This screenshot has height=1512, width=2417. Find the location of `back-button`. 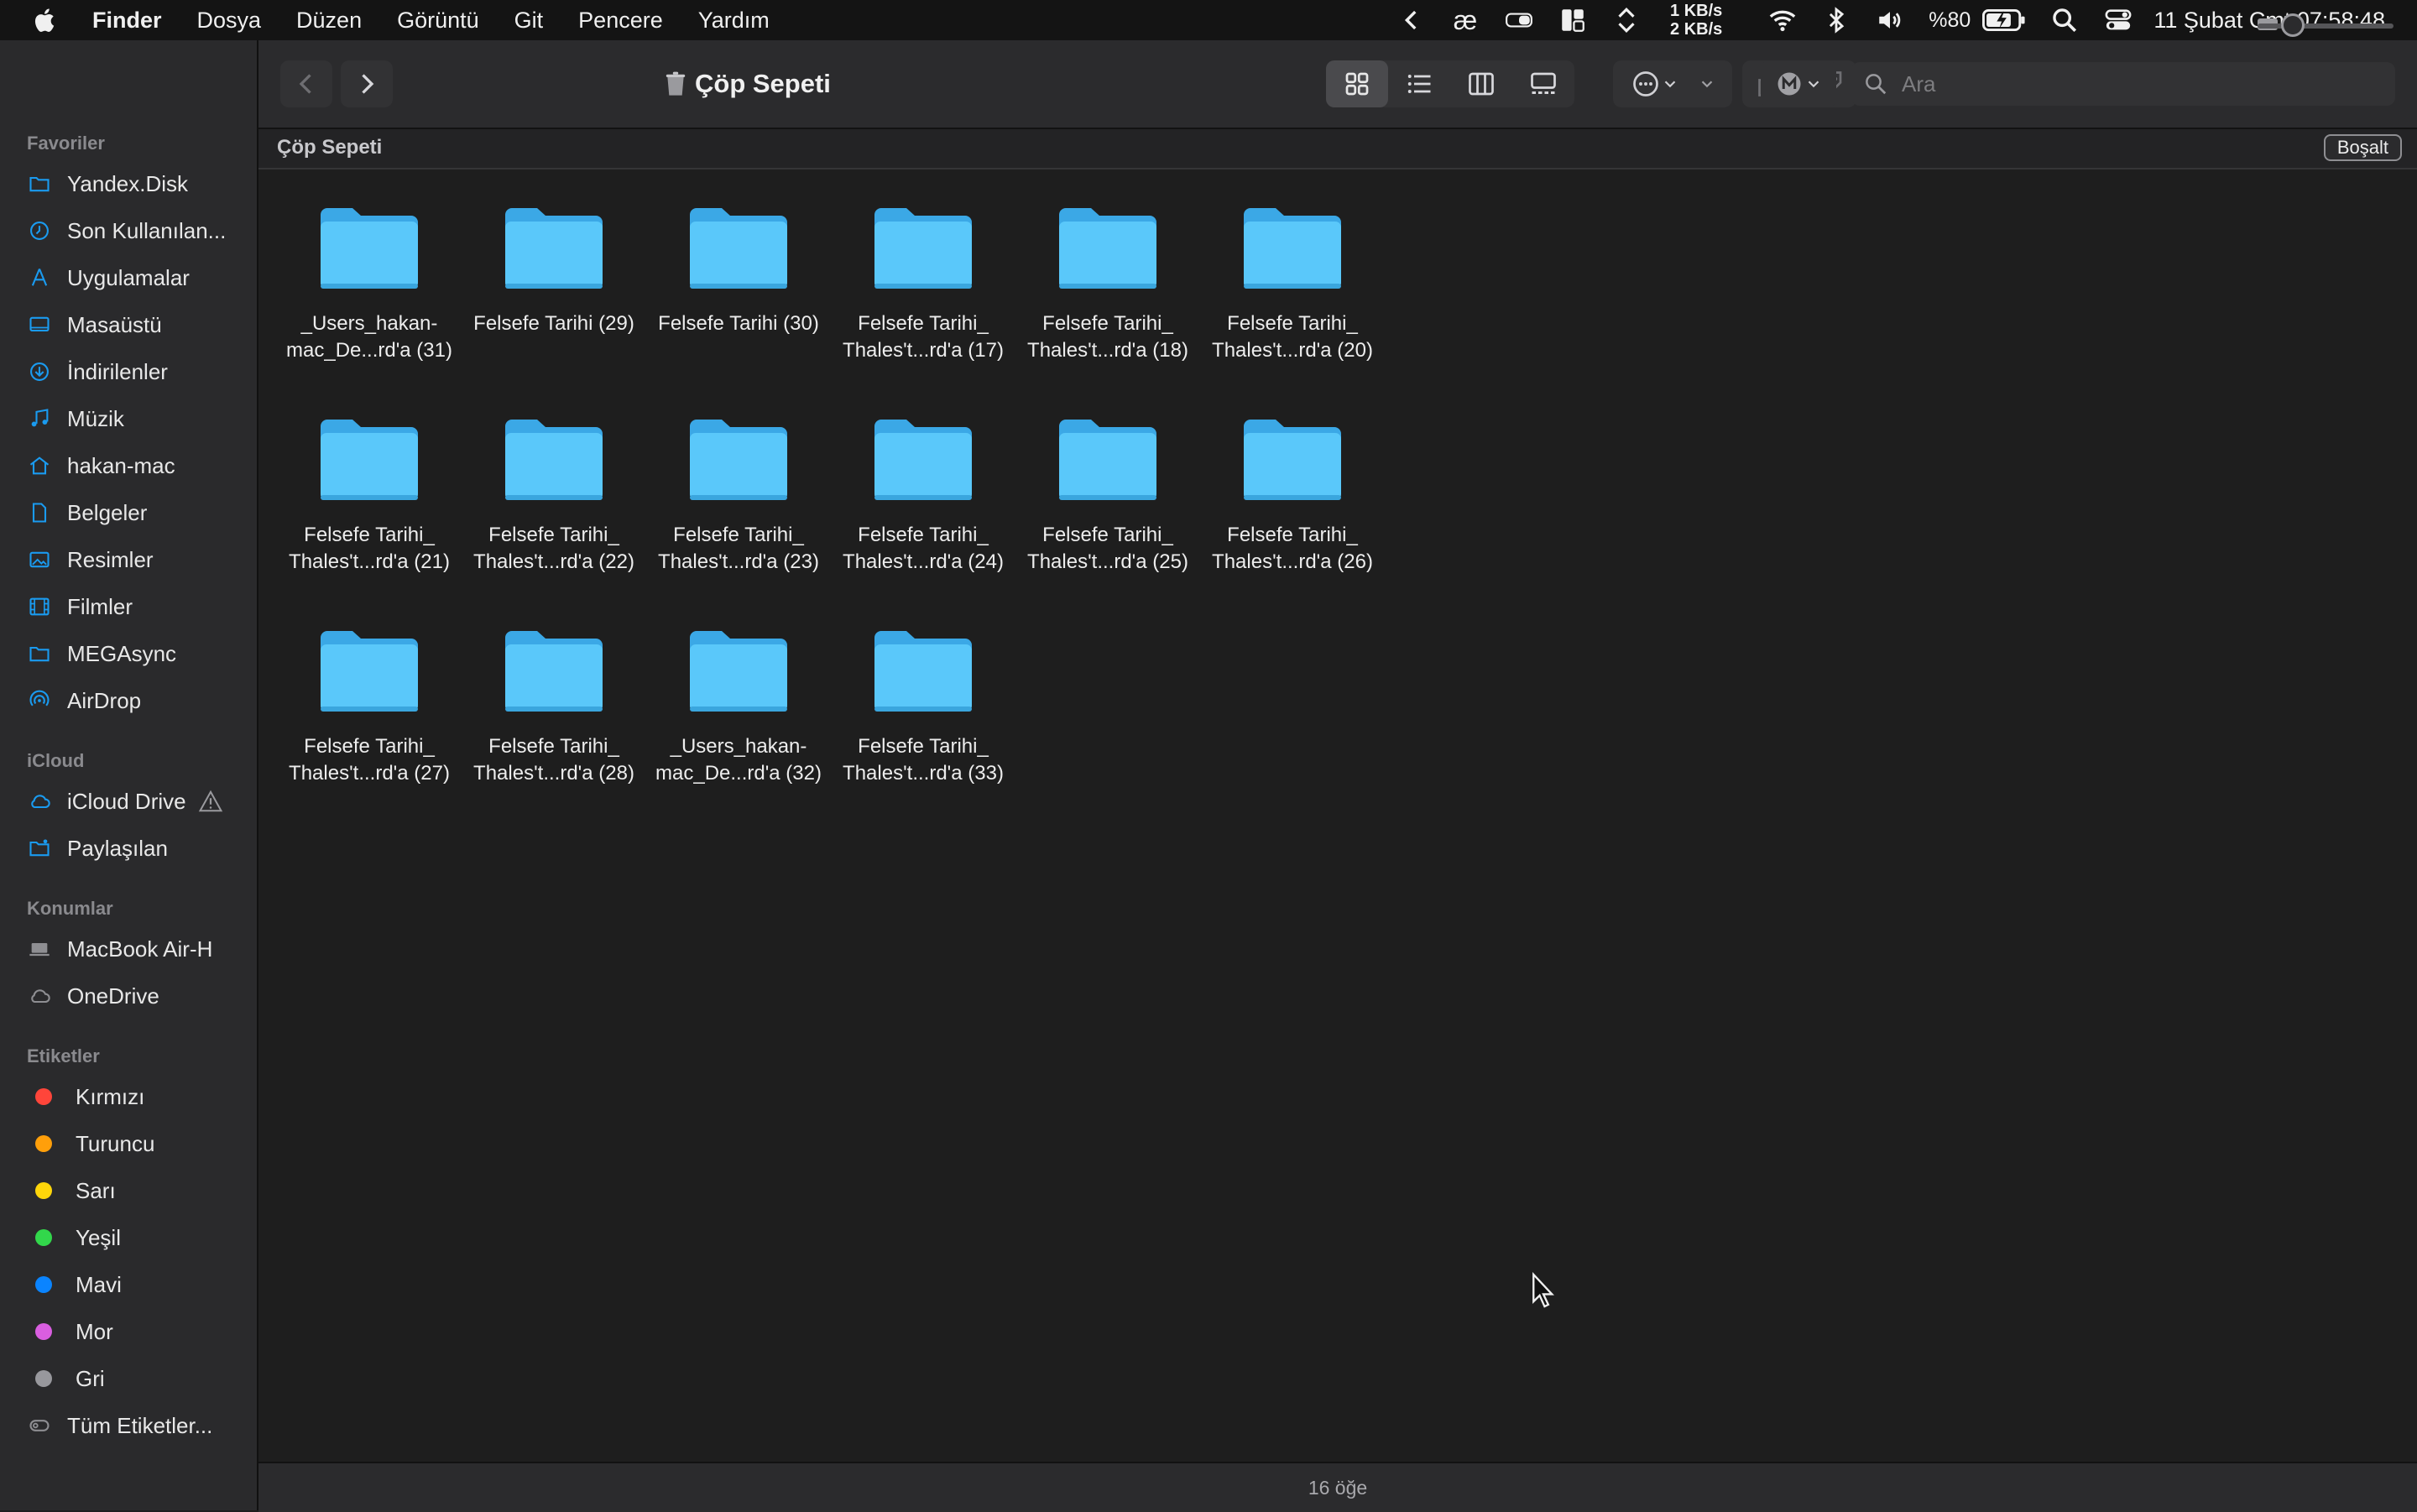

back-button is located at coordinates (306, 84).